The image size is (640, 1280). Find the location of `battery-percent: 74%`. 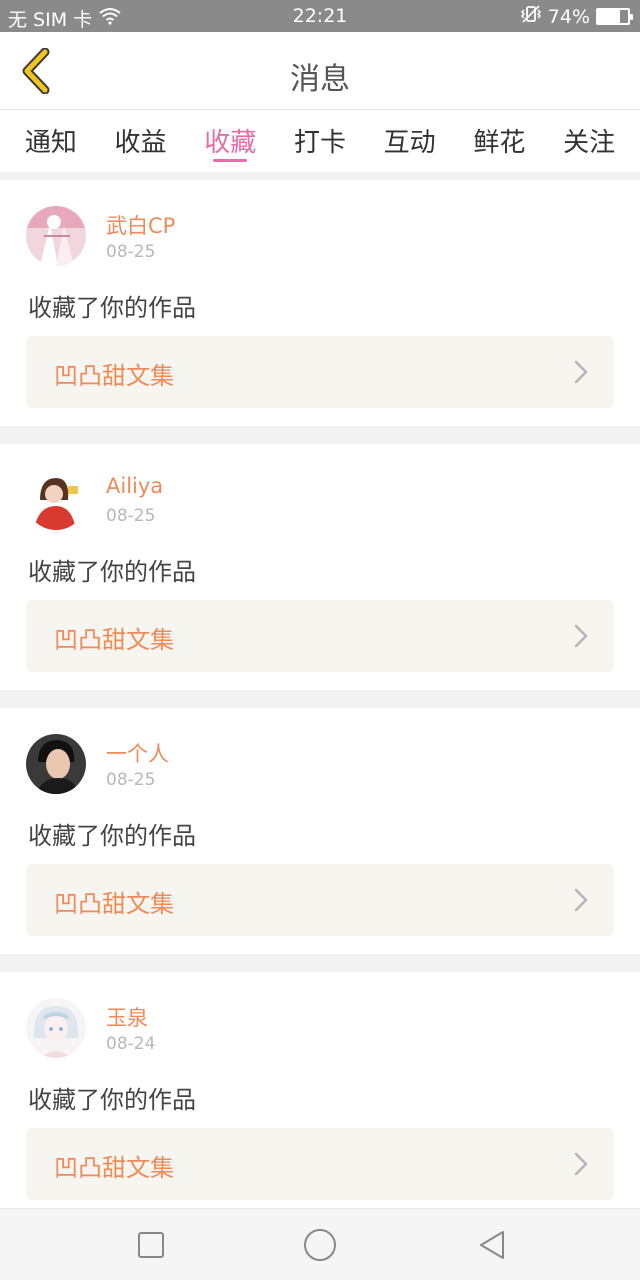

battery-percent: 74% is located at coordinates (568, 16).